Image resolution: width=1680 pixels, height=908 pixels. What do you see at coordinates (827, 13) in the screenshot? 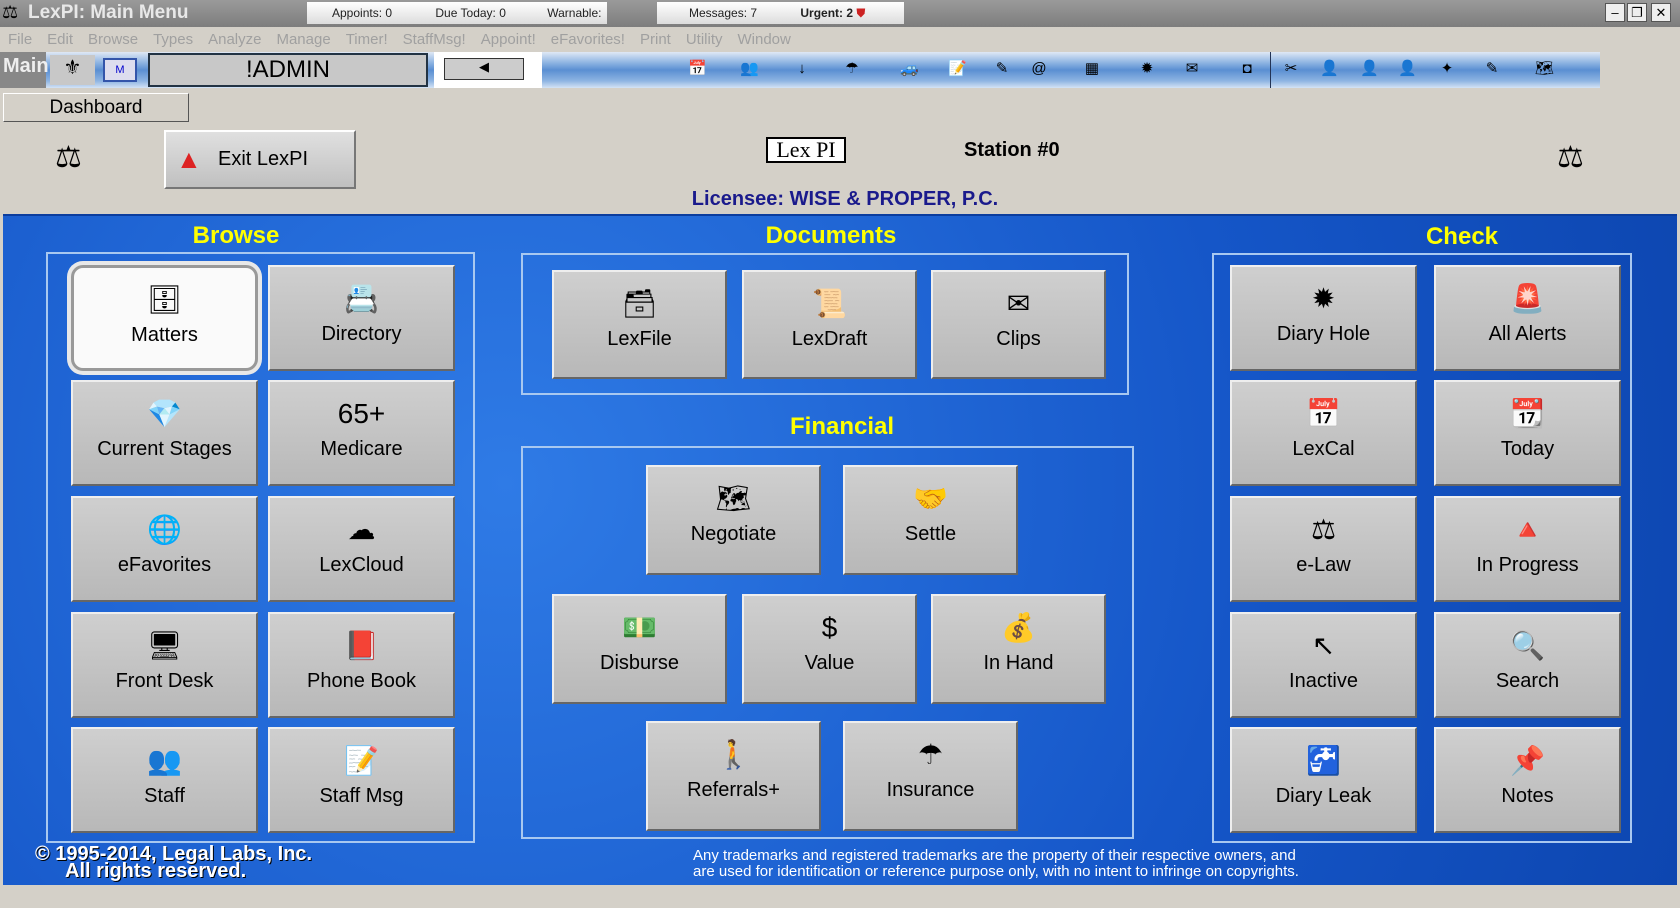
I see `urgent-count: Urgent: 2` at bounding box center [827, 13].